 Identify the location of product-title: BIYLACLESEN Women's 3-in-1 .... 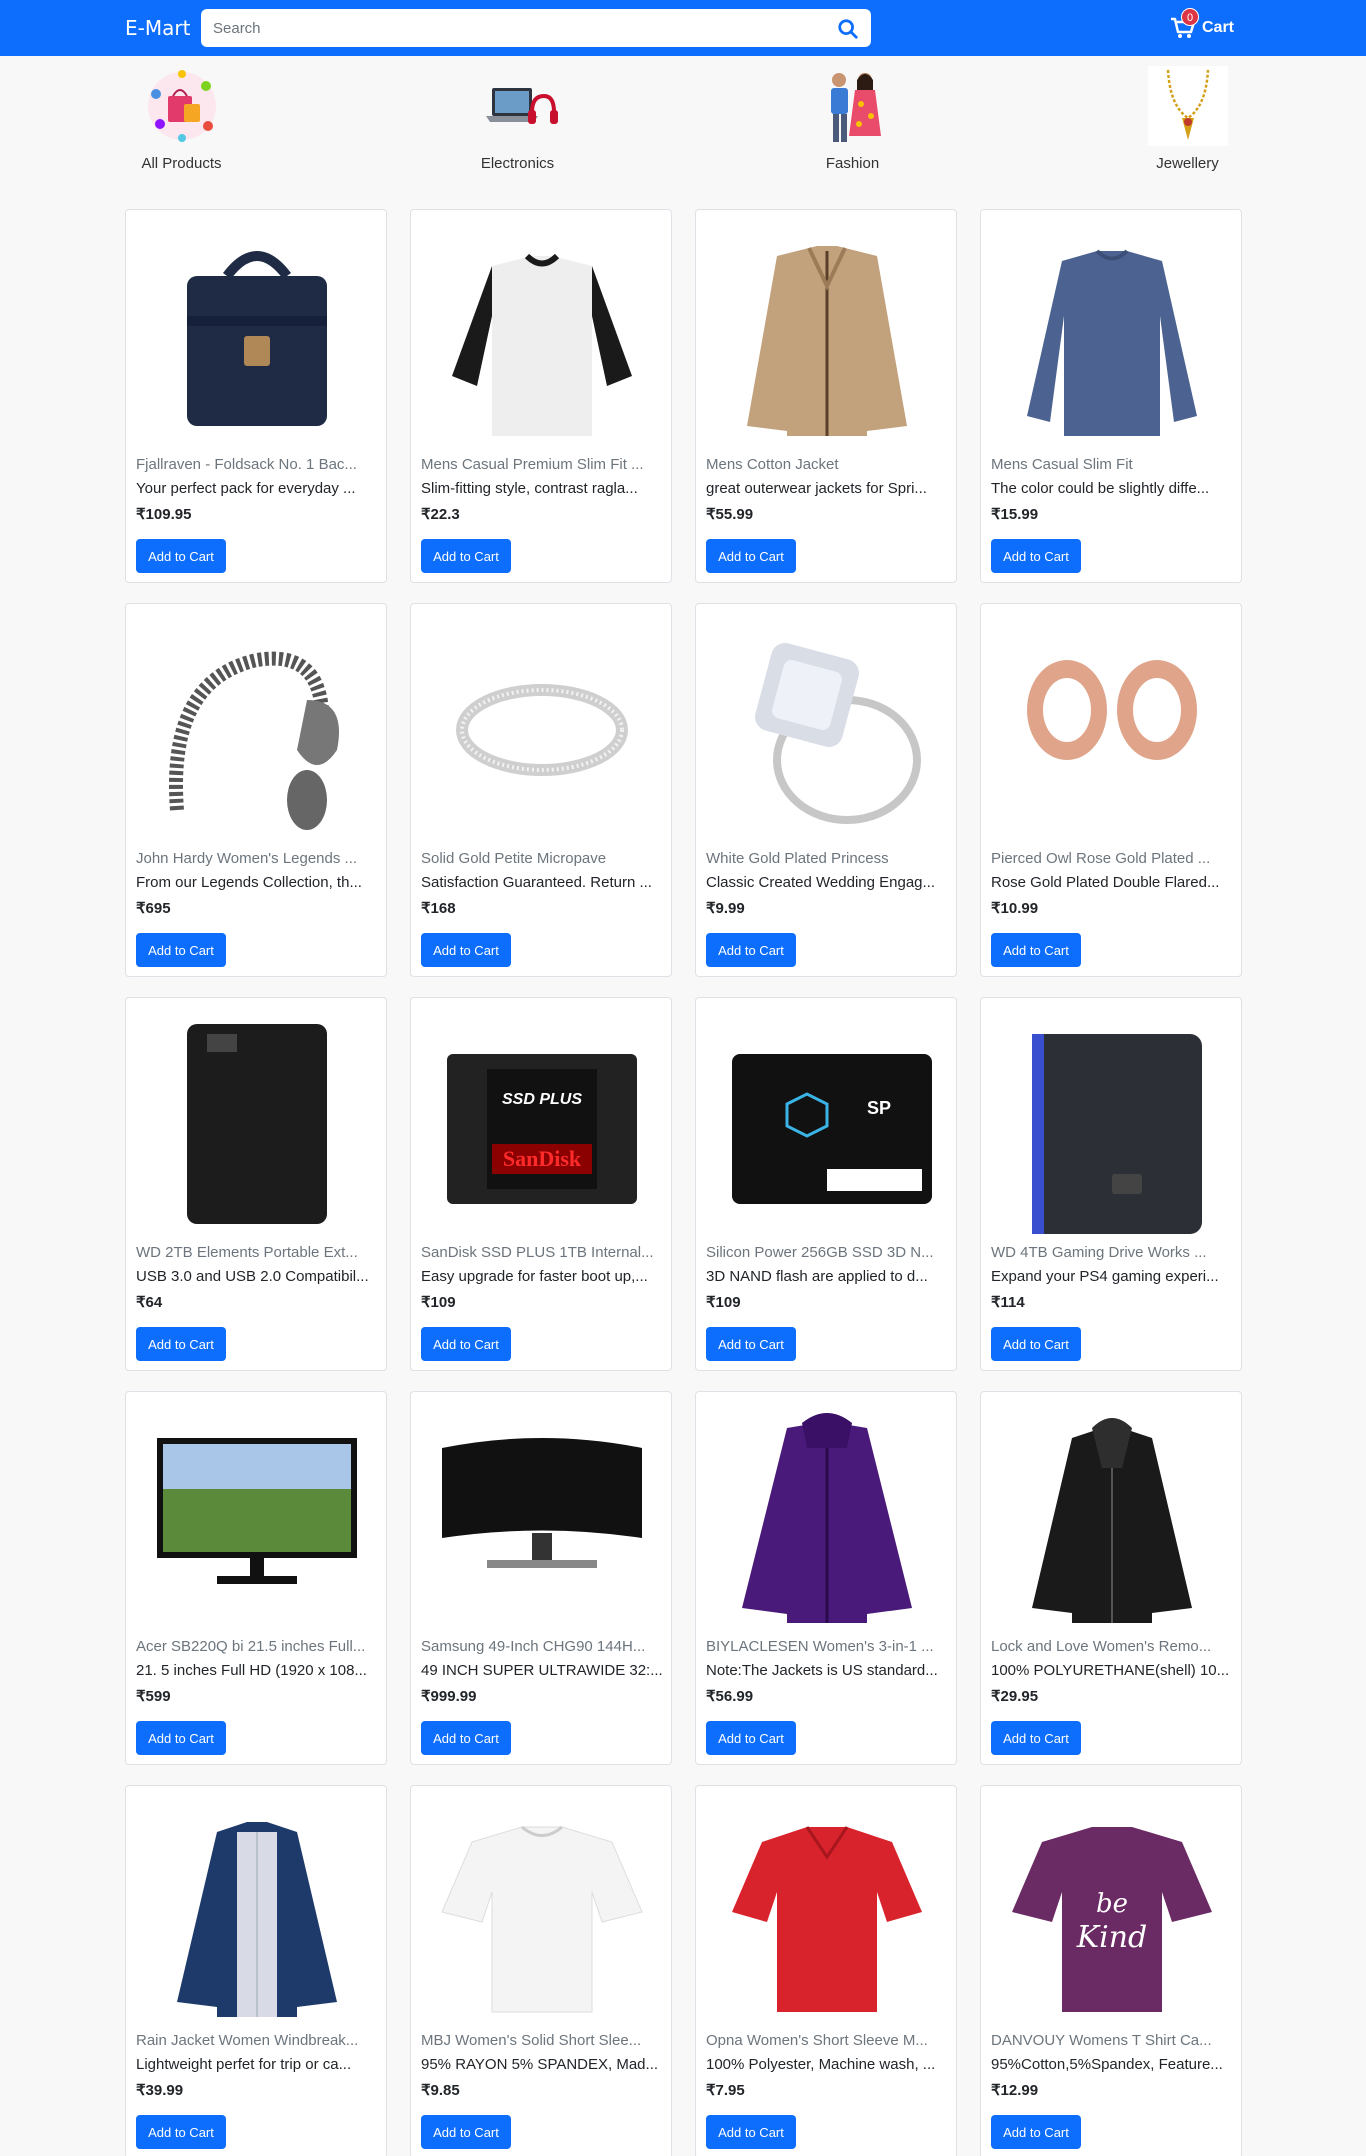
(829, 1646).